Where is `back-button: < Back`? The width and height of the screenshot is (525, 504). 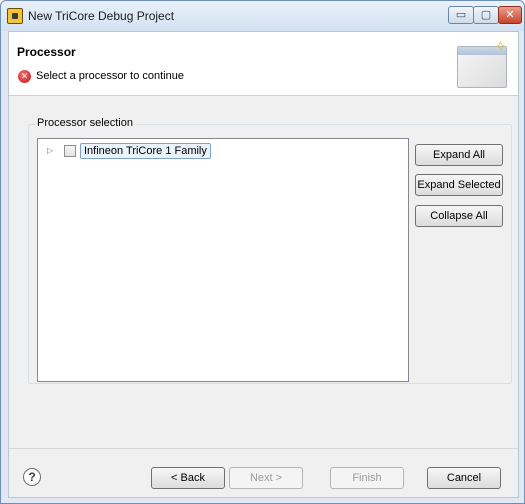
back-button: < Back is located at coordinates (188, 478).